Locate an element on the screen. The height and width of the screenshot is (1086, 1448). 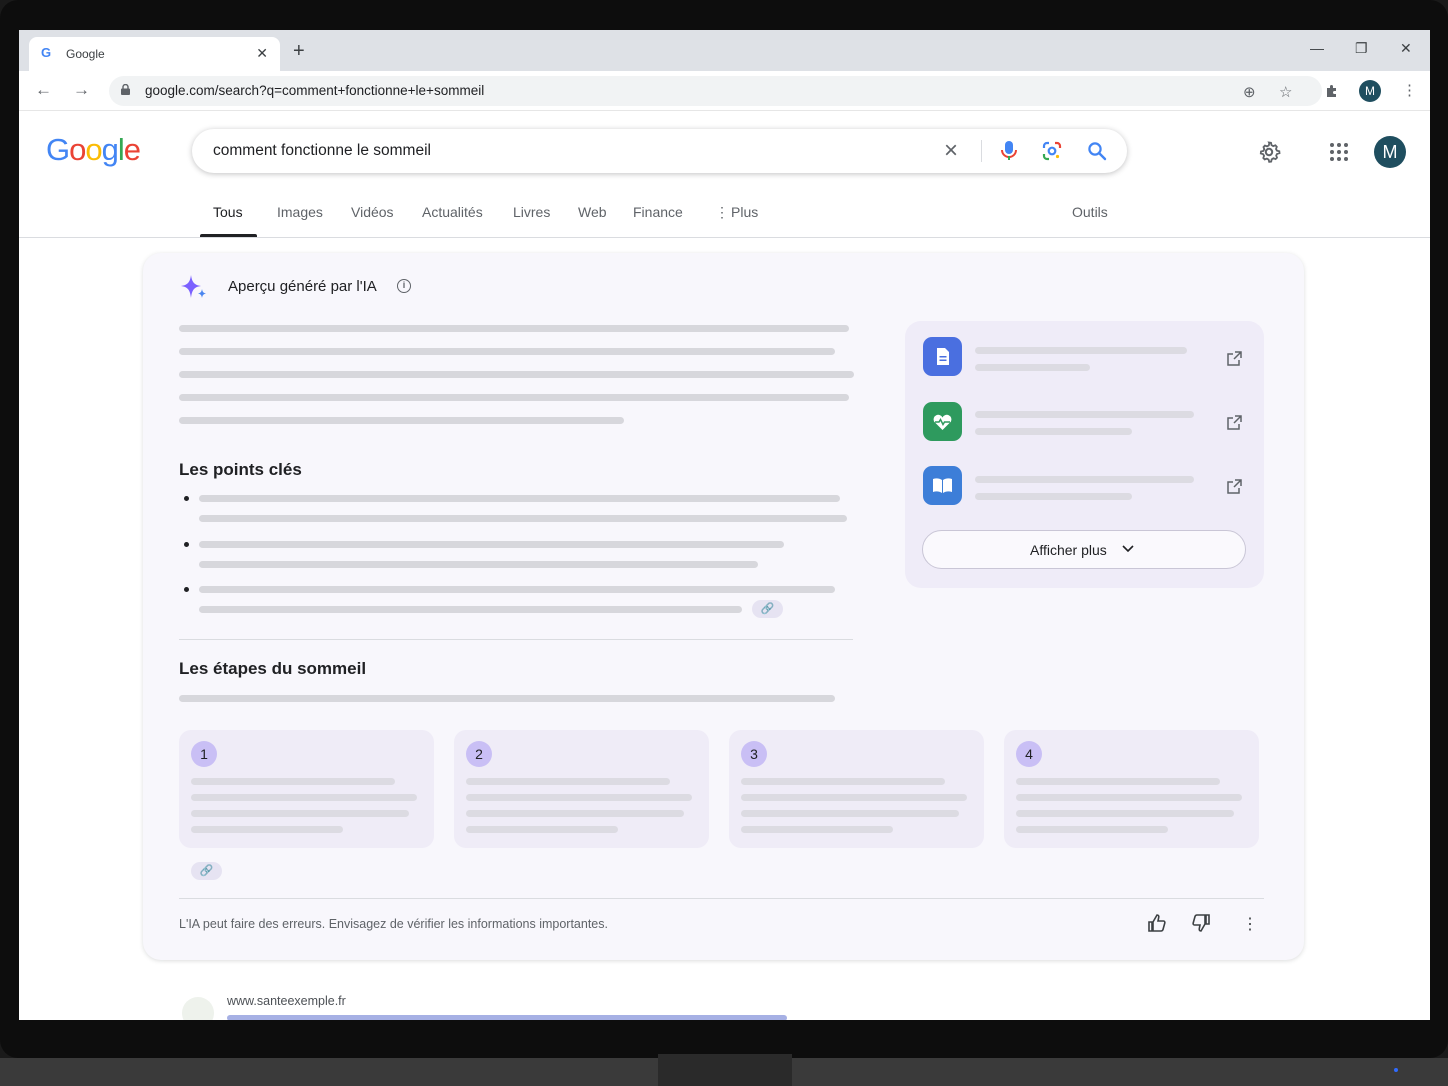
tab-images: Images is located at coordinates (300, 212).